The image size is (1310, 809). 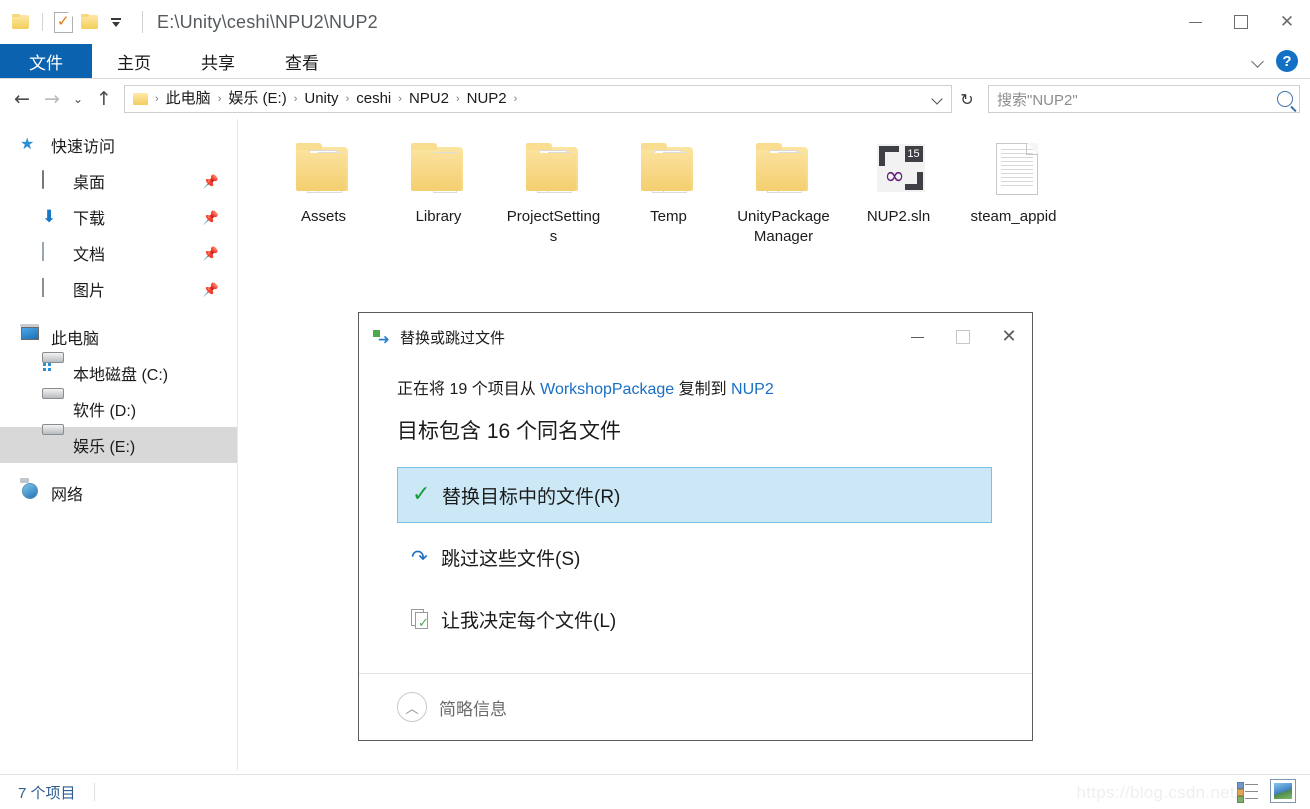 I want to click on forward-button: →, so click(x=52, y=99).